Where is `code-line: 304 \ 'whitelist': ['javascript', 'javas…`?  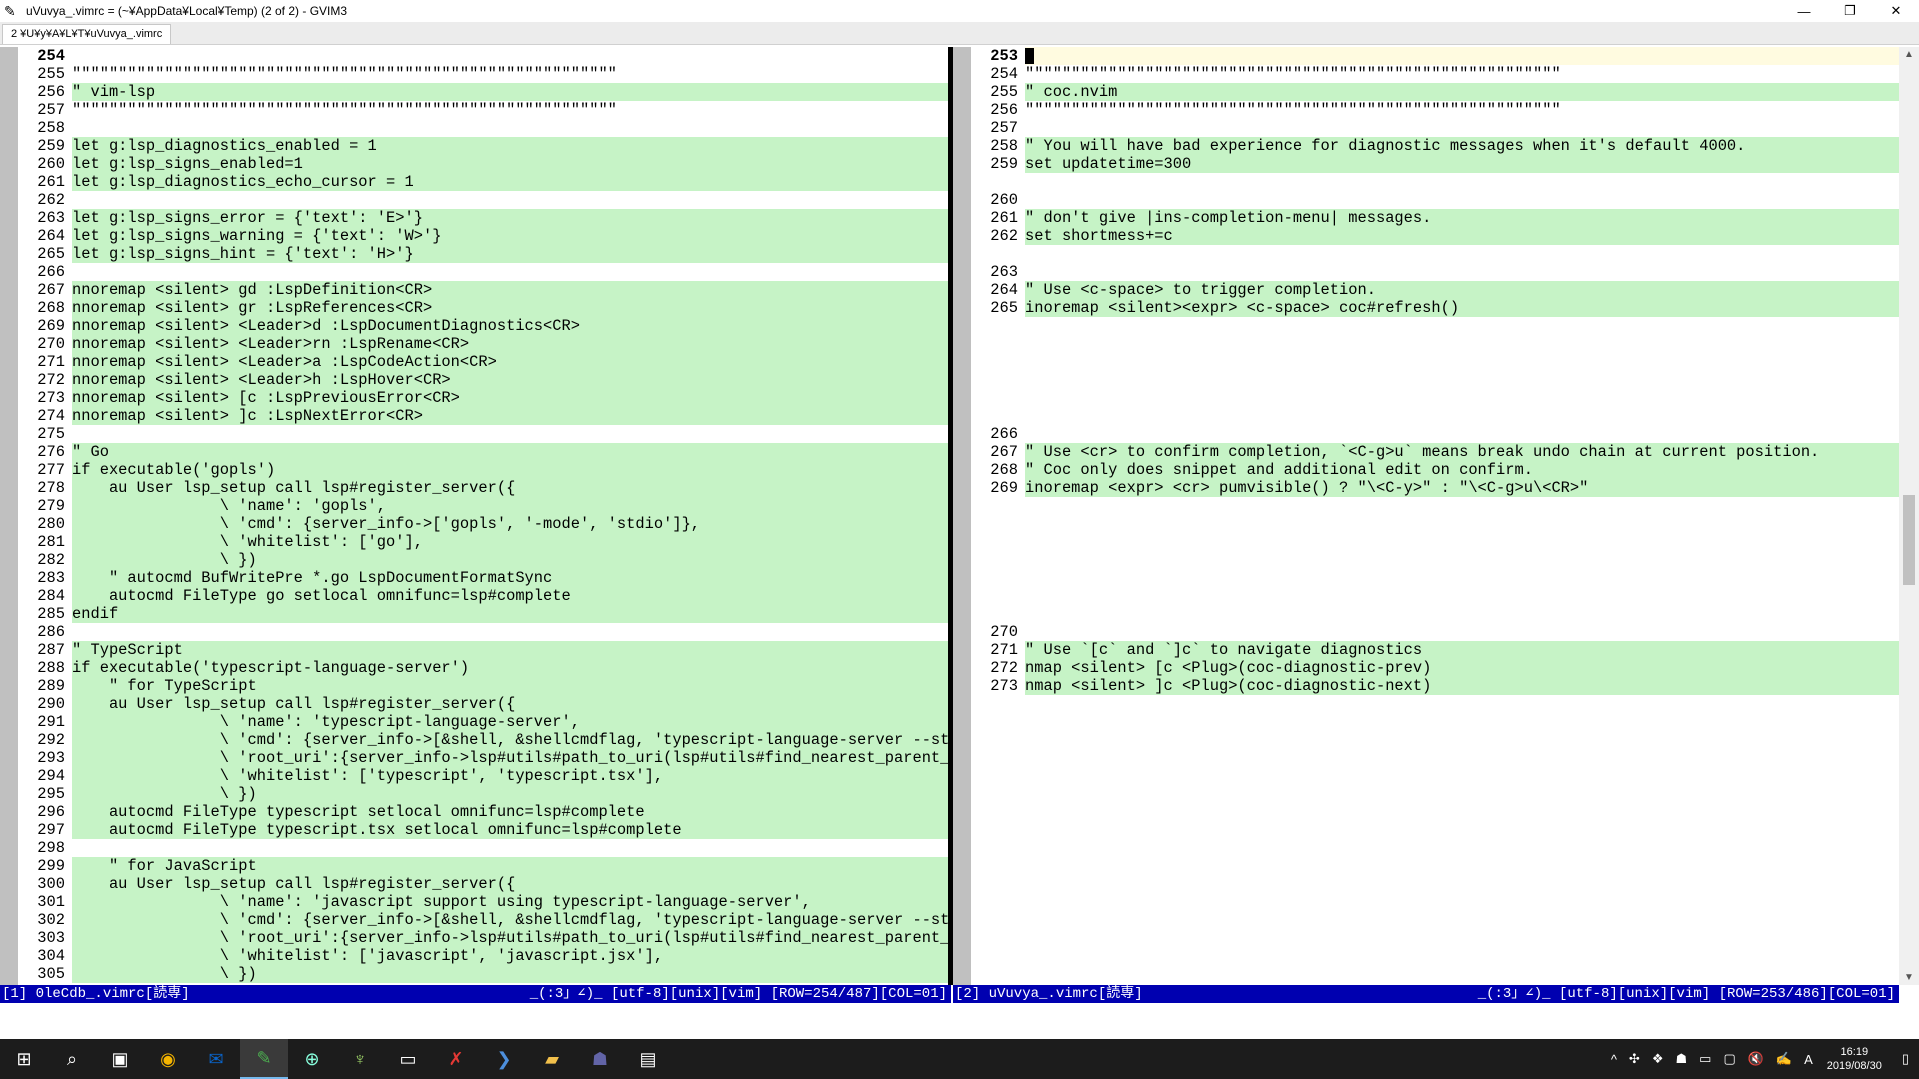 code-line: 304 \ 'whitelist': ['javascript', 'javas… is located at coordinates (474, 956).